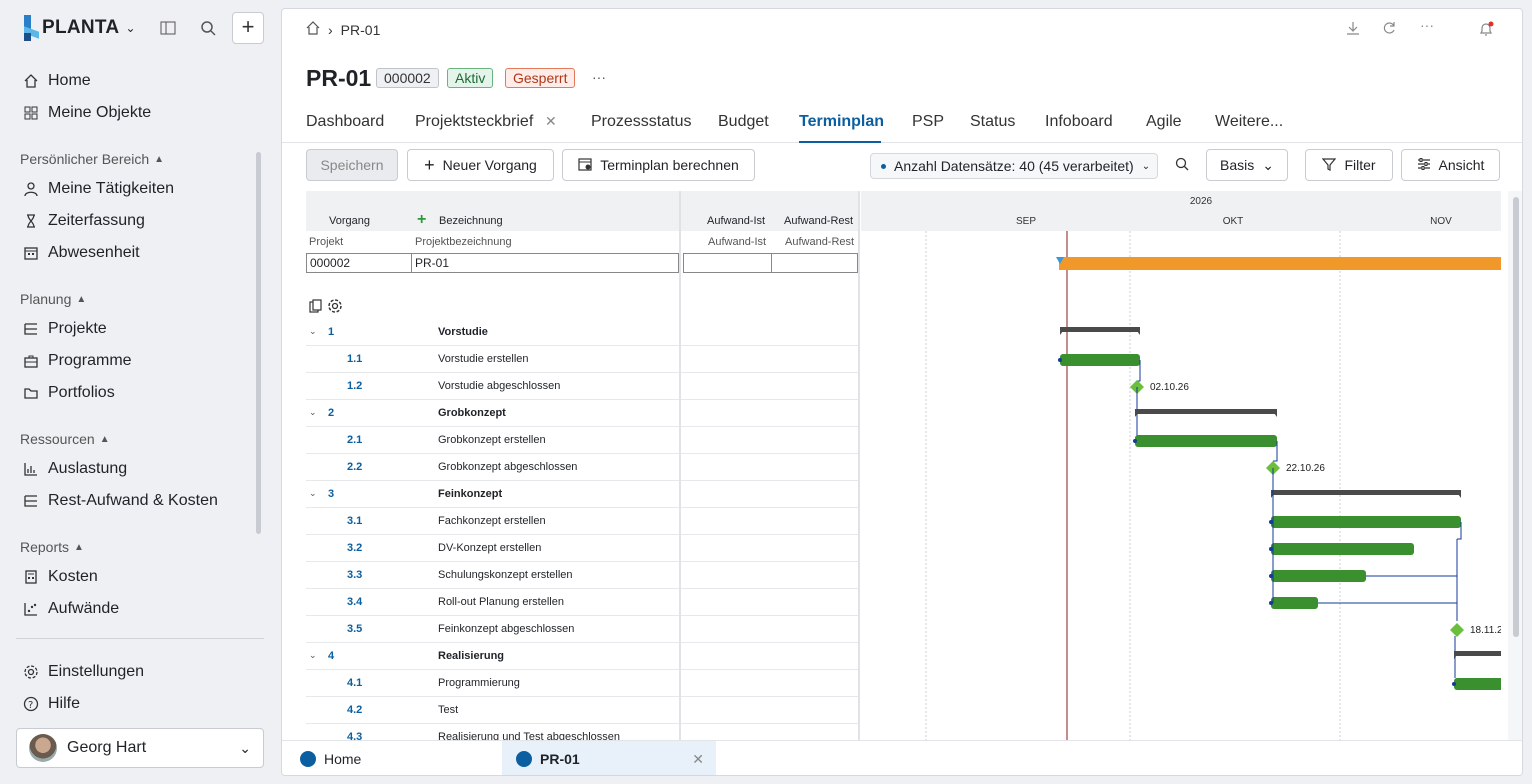  I want to click on table-row: ⌄ 2 Grobkonzept, so click(582, 413).